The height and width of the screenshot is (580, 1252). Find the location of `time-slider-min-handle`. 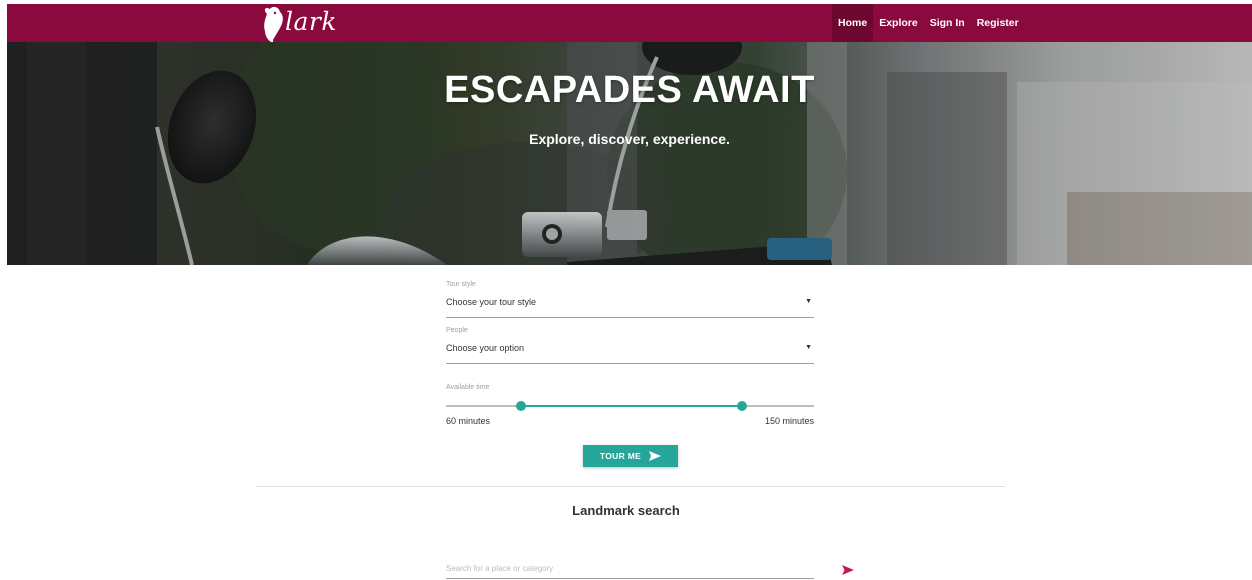

time-slider-min-handle is located at coordinates (521, 406).